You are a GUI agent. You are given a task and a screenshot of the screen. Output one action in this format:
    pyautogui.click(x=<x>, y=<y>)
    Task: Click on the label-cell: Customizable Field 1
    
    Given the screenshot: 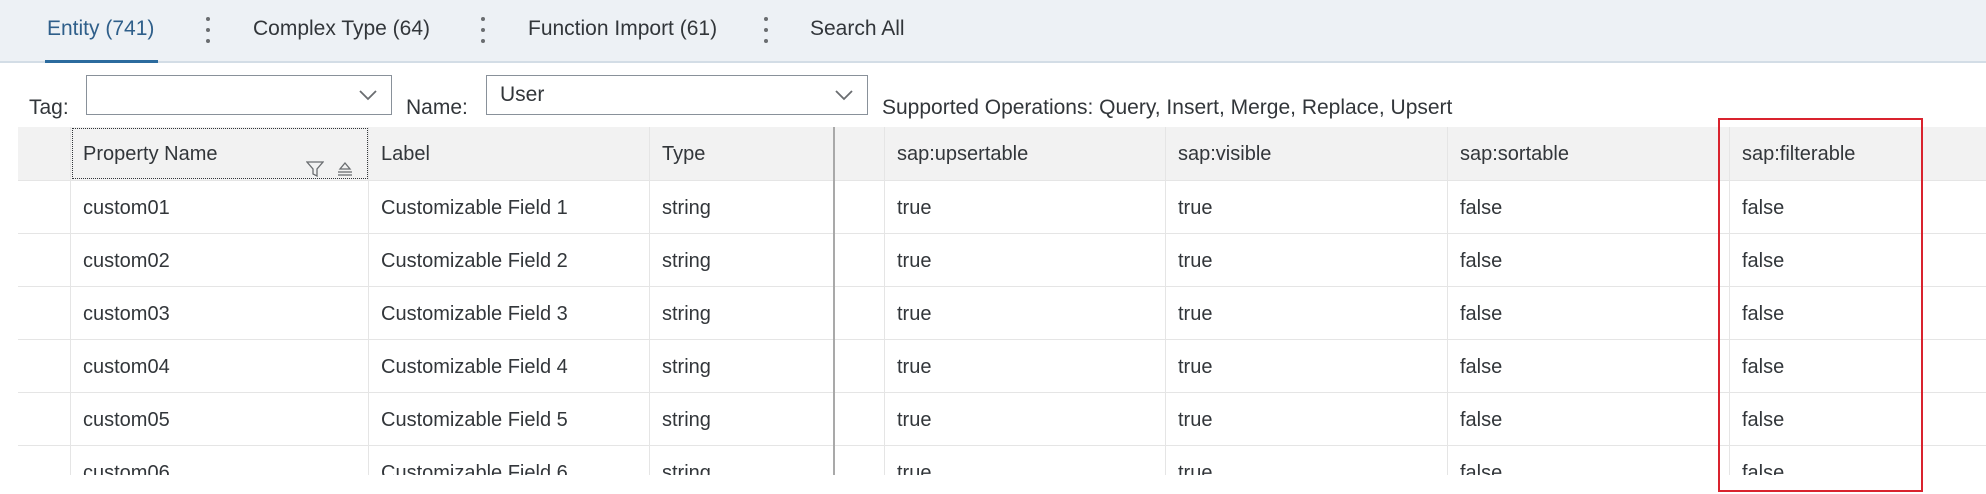 What is the action you would take?
    pyautogui.click(x=509, y=207)
    